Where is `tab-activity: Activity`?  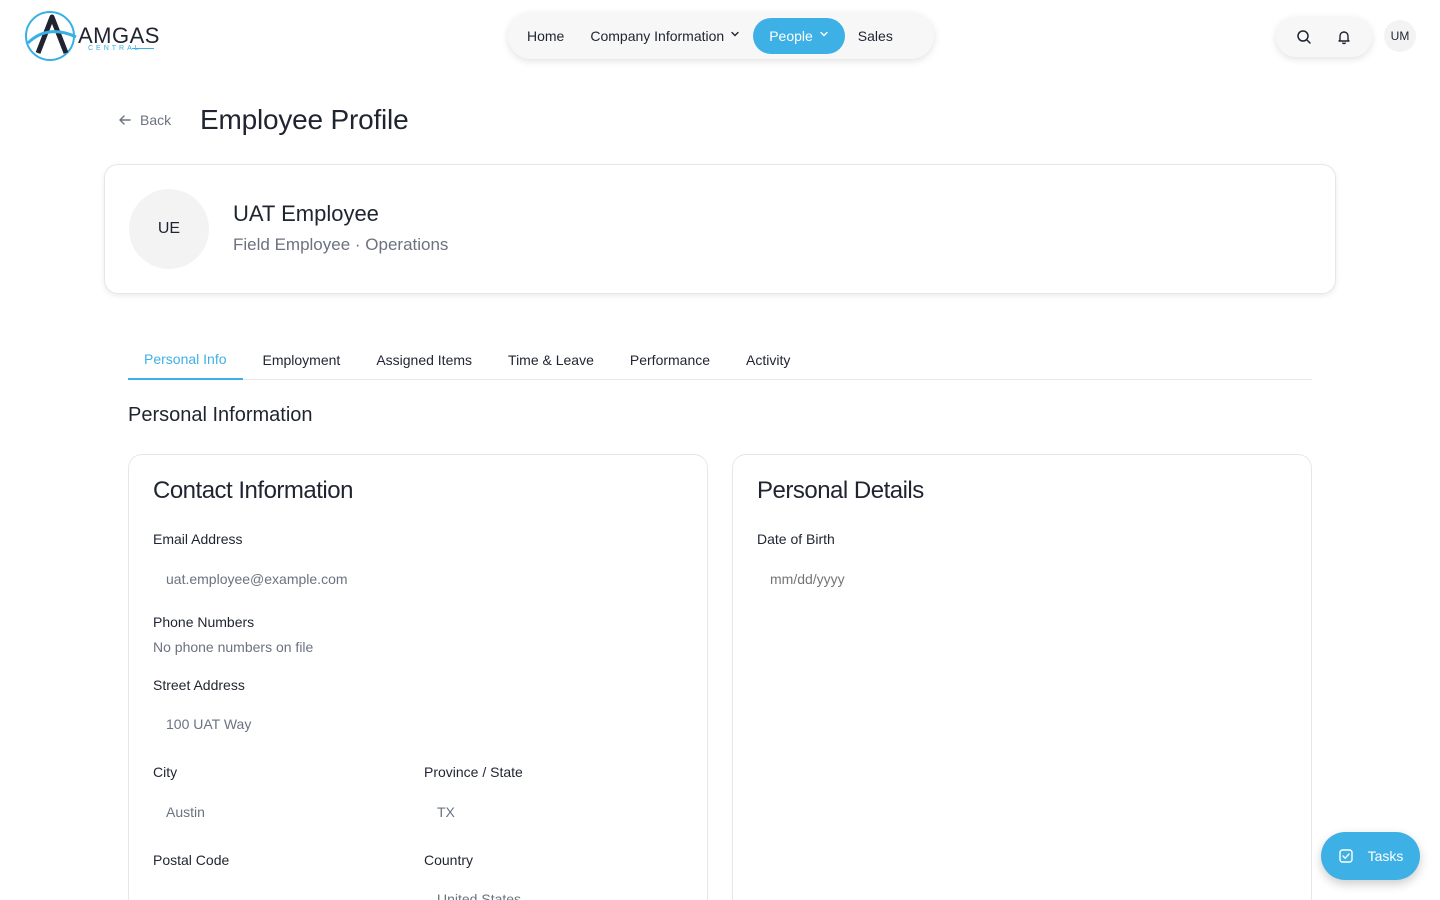 tab-activity: Activity is located at coordinates (768, 360).